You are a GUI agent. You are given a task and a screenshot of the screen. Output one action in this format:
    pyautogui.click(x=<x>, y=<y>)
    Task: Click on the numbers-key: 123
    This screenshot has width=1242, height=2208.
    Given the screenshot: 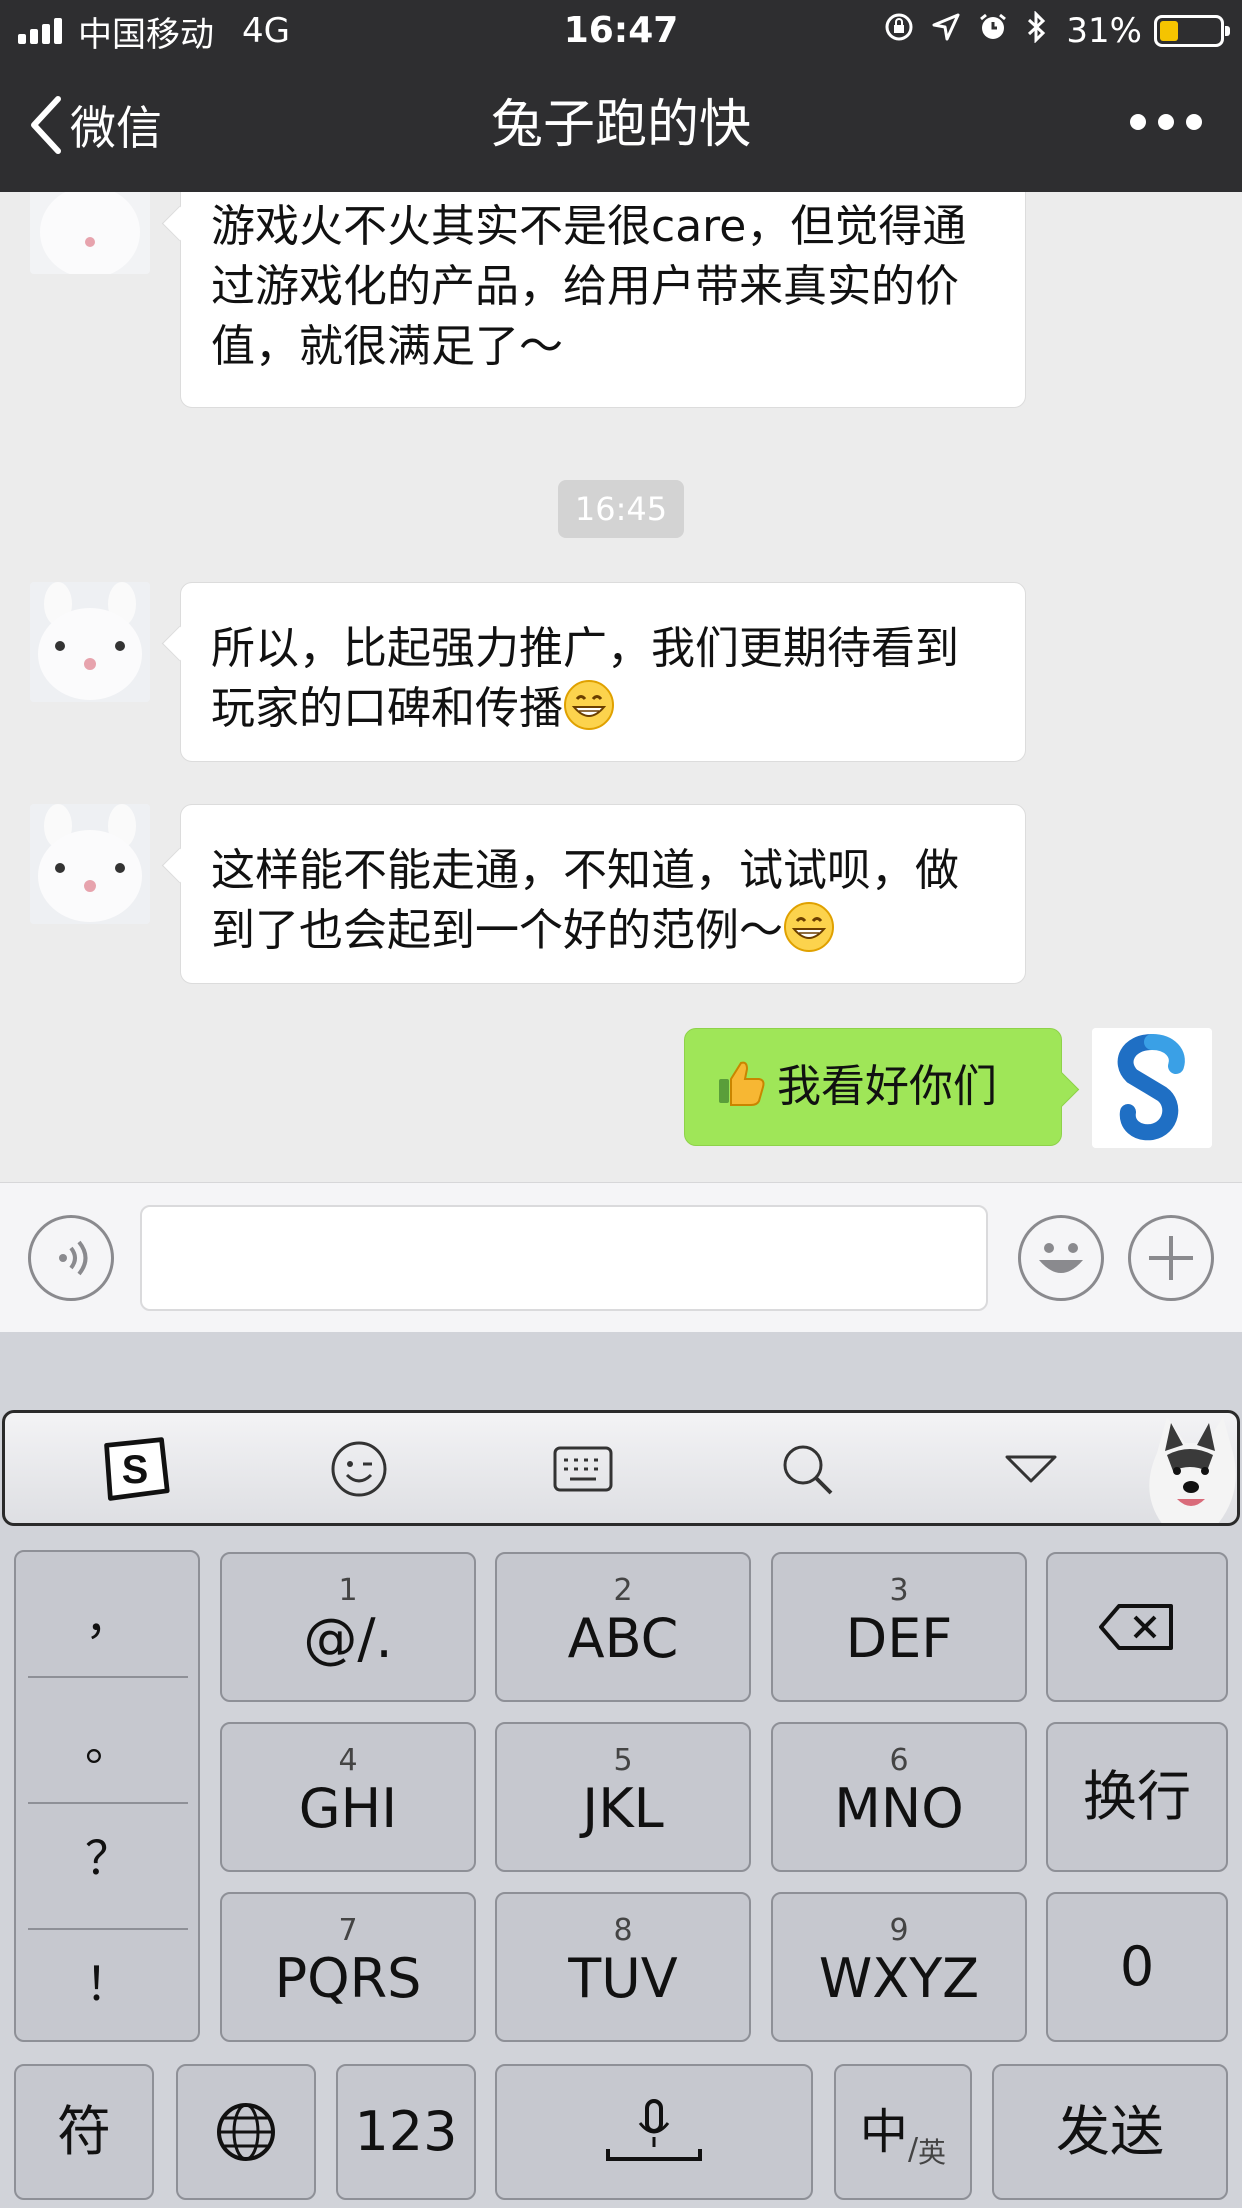 What is the action you would take?
    pyautogui.click(x=406, y=2132)
    